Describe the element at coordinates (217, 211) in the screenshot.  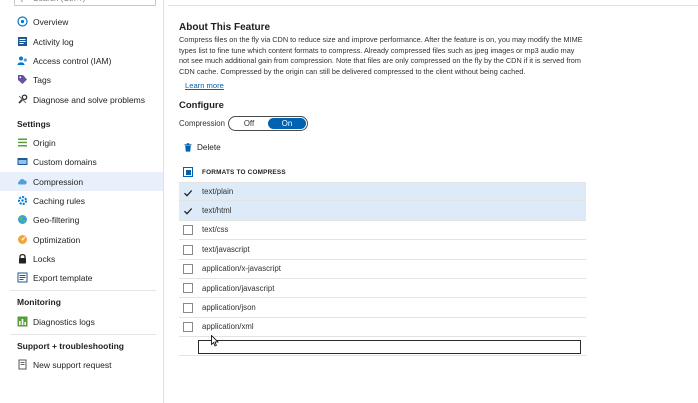
I see `format-cell: text/html` at that location.